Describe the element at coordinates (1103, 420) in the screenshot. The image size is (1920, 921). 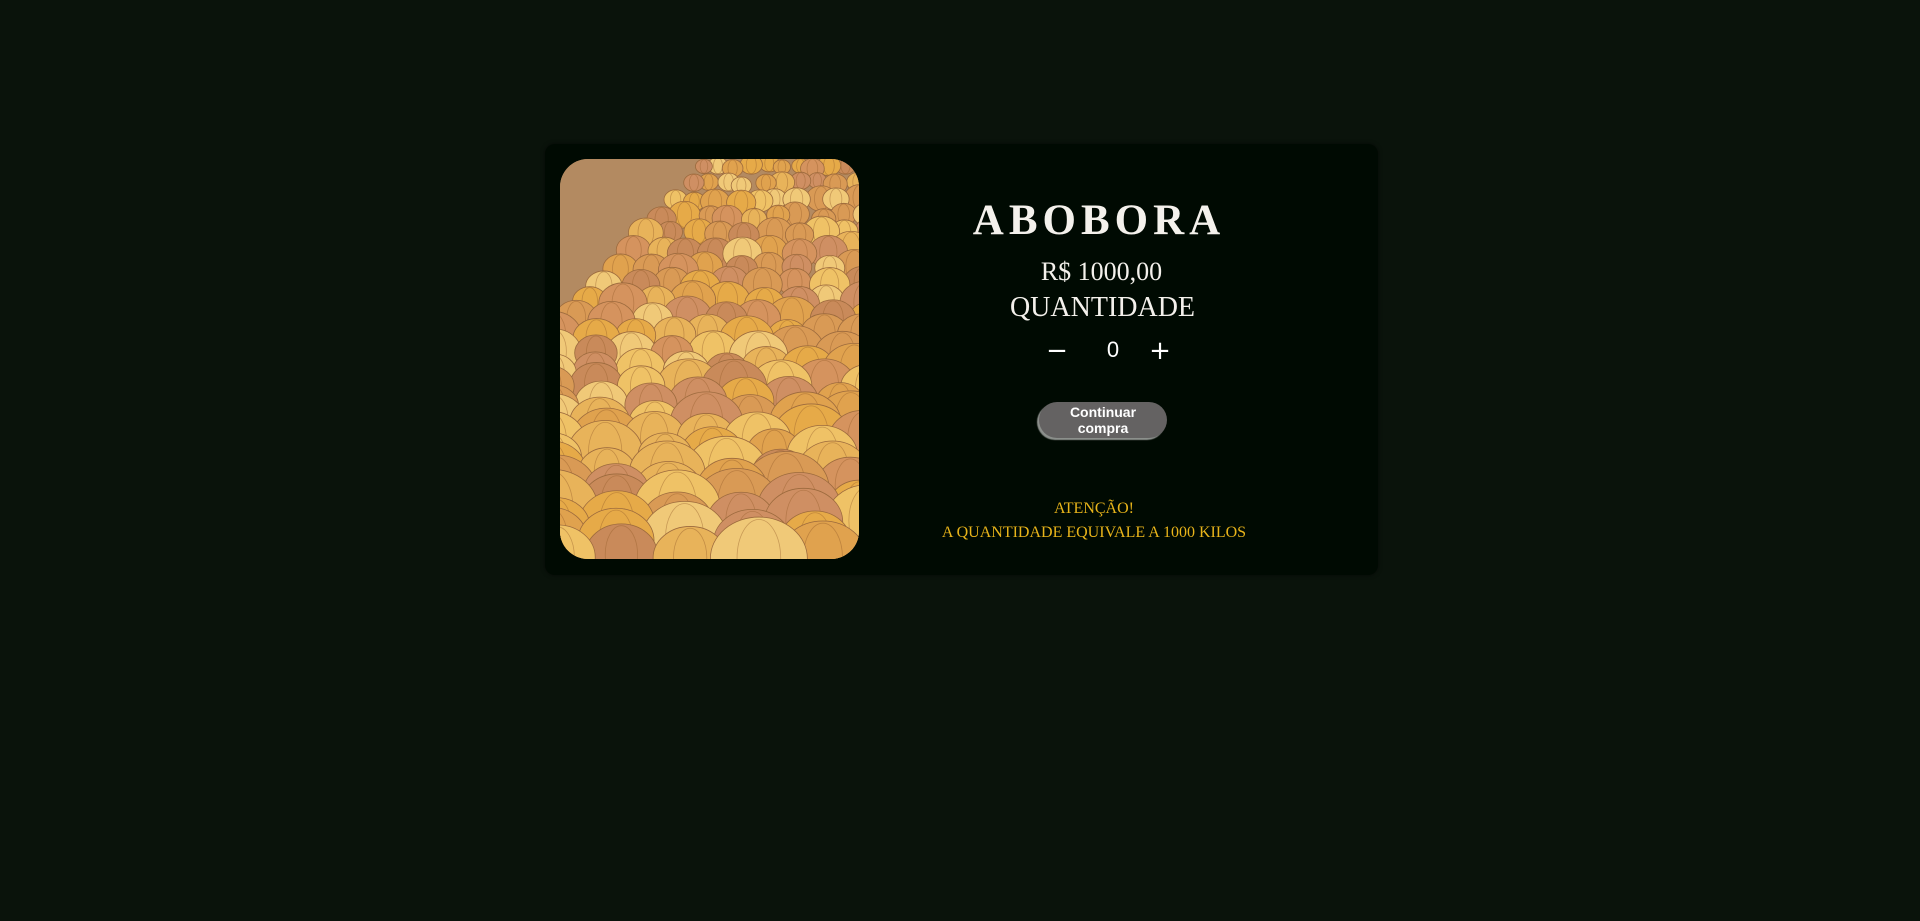
I see `continue-purchase-button: Continuar compra` at that location.